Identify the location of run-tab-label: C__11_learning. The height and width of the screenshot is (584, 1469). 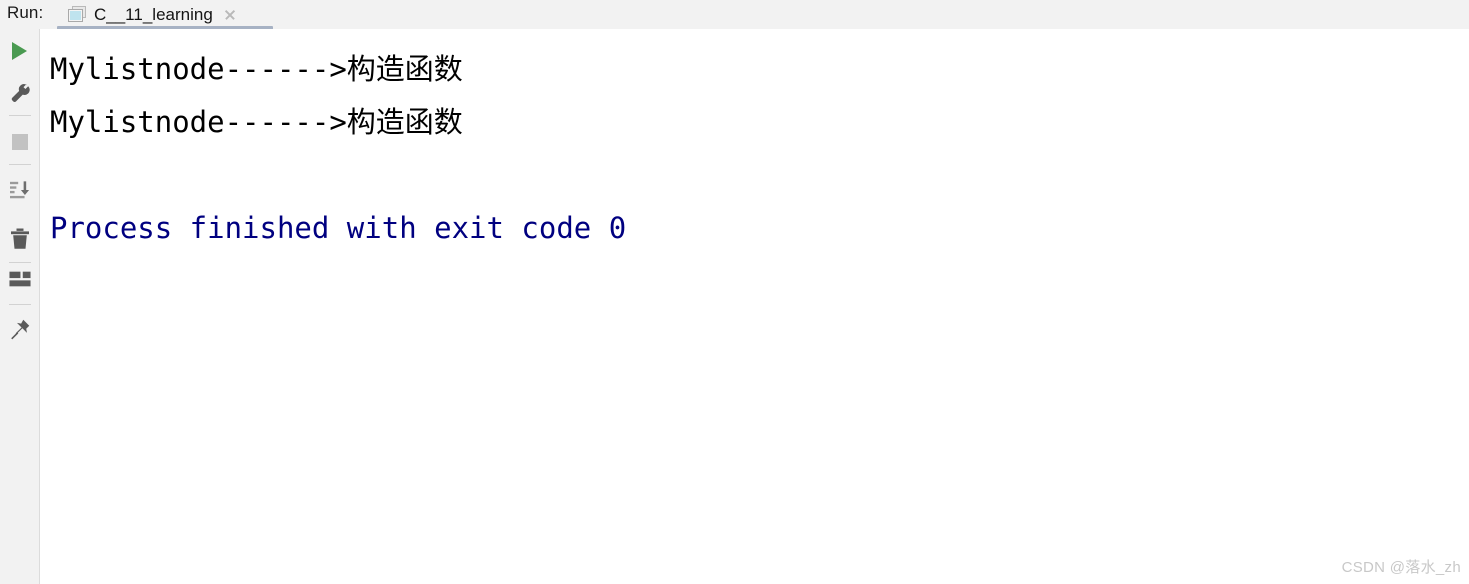
(153, 14).